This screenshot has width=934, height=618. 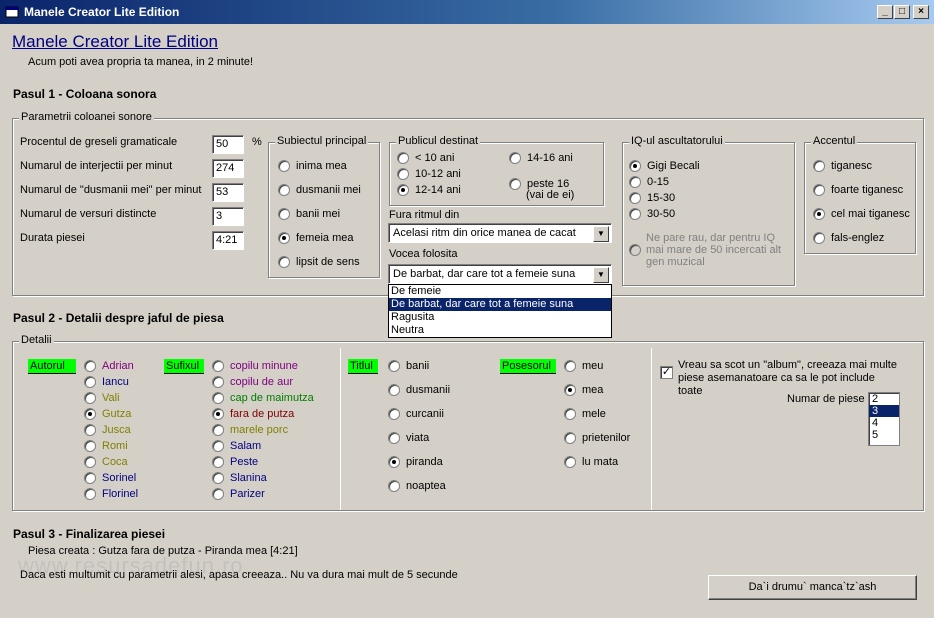 What do you see at coordinates (885, 12) in the screenshot?
I see `minimize-button: _` at bounding box center [885, 12].